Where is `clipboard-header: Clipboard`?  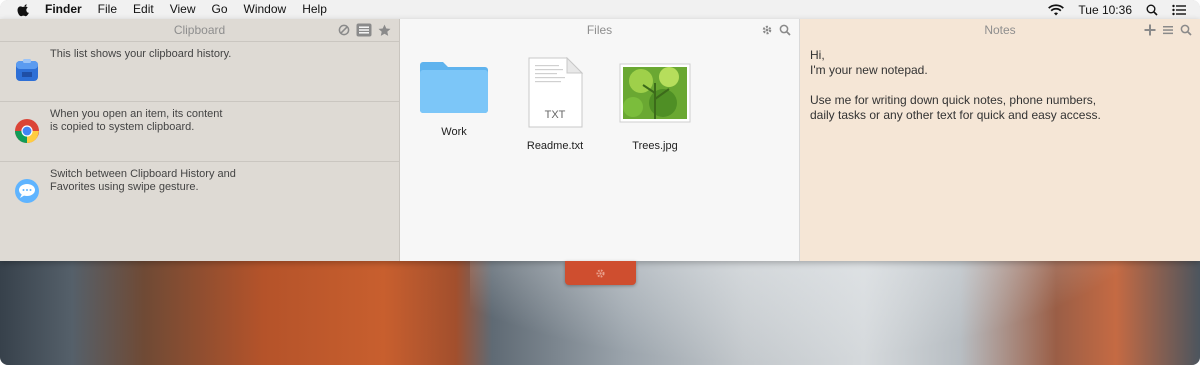
clipboard-header: Clipboard is located at coordinates (199, 30).